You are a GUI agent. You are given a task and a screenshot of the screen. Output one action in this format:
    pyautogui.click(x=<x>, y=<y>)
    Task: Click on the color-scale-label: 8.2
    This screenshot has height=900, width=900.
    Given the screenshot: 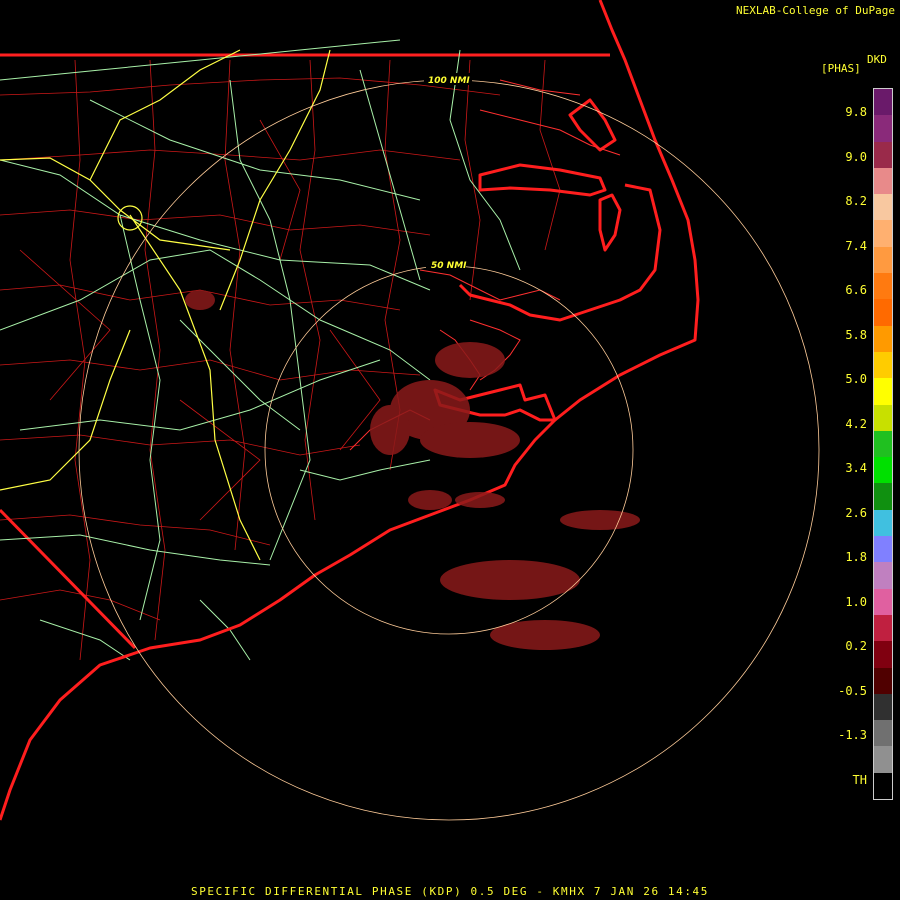 What is the action you would take?
    pyautogui.click(x=856, y=201)
    